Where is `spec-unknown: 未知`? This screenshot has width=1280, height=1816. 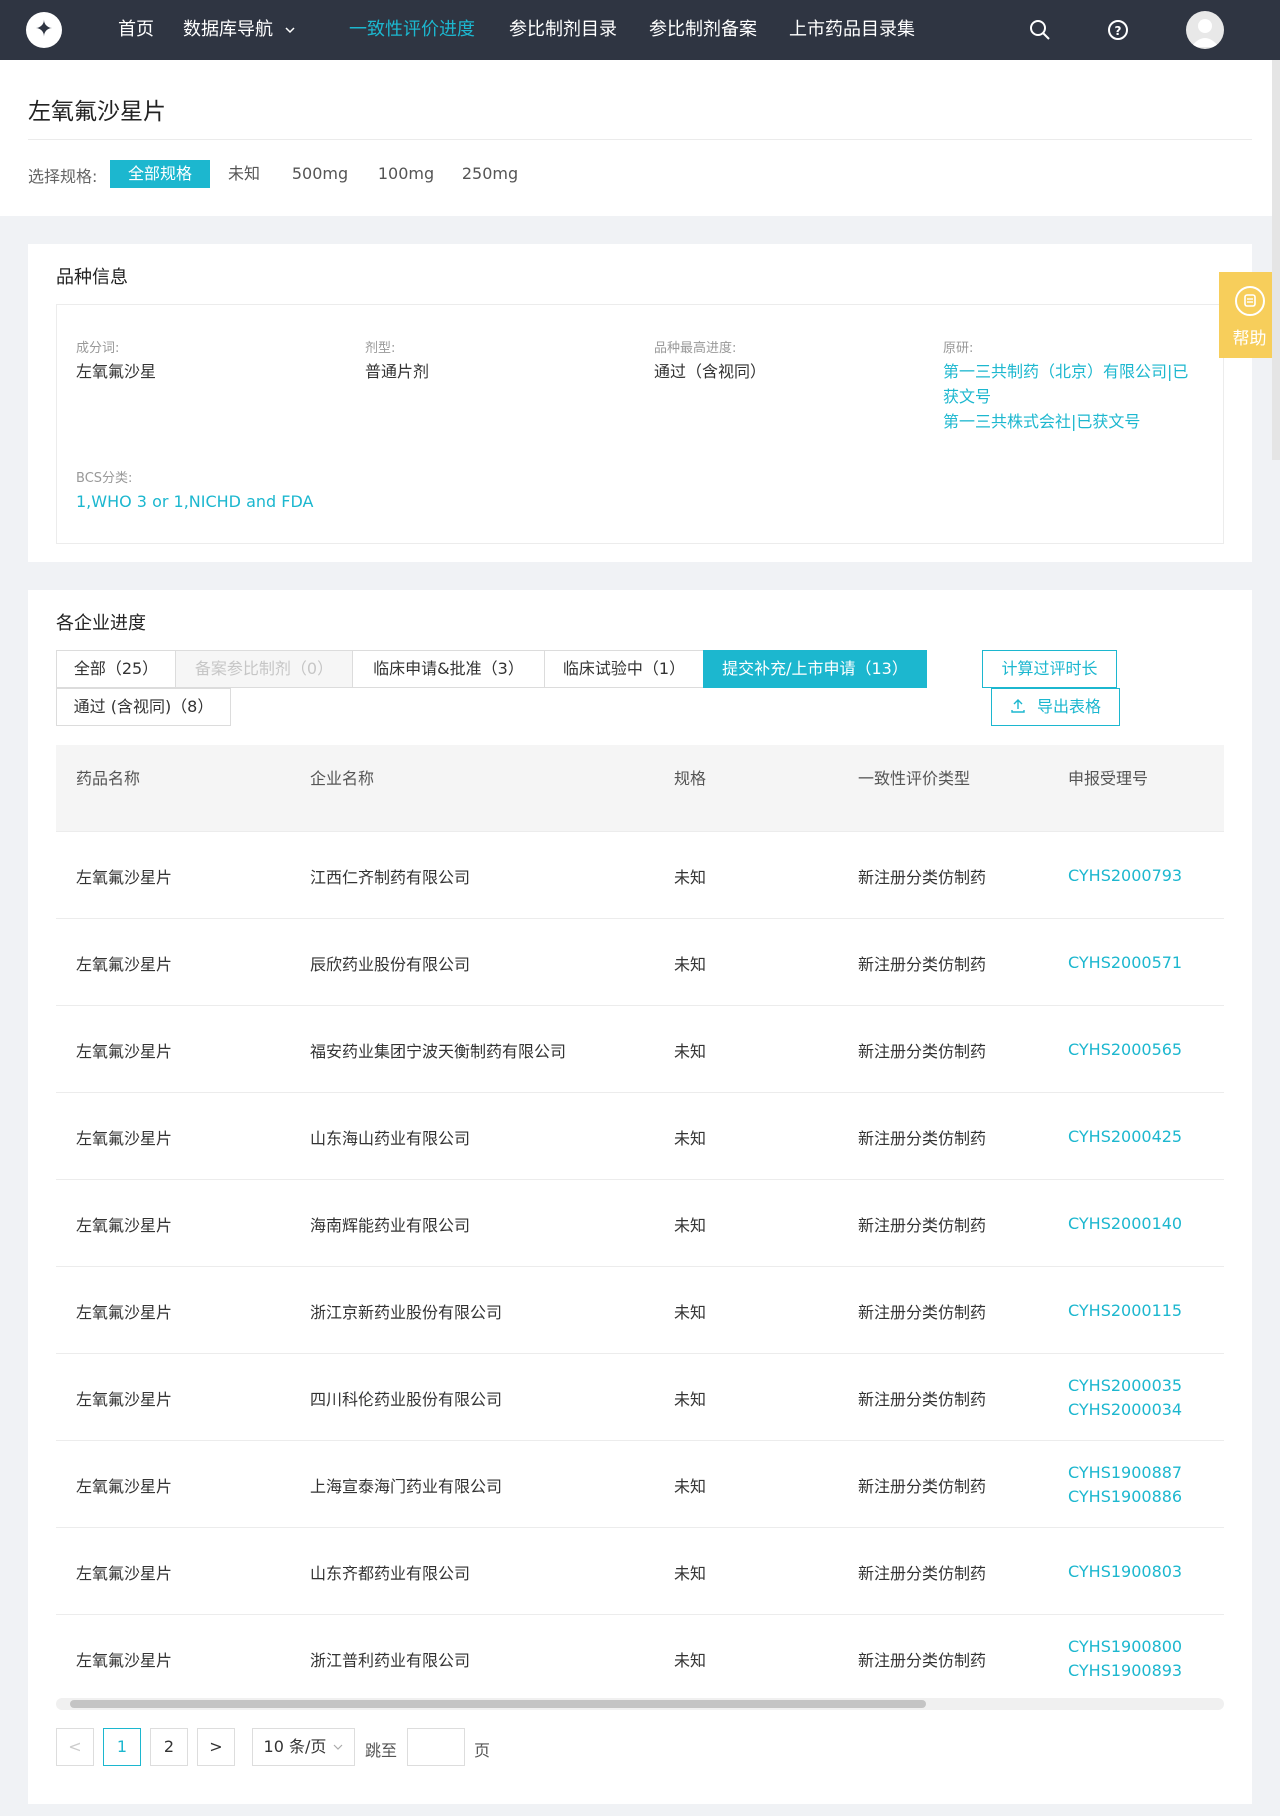
spec-unknown: 未知 is located at coordinates (244, 174).